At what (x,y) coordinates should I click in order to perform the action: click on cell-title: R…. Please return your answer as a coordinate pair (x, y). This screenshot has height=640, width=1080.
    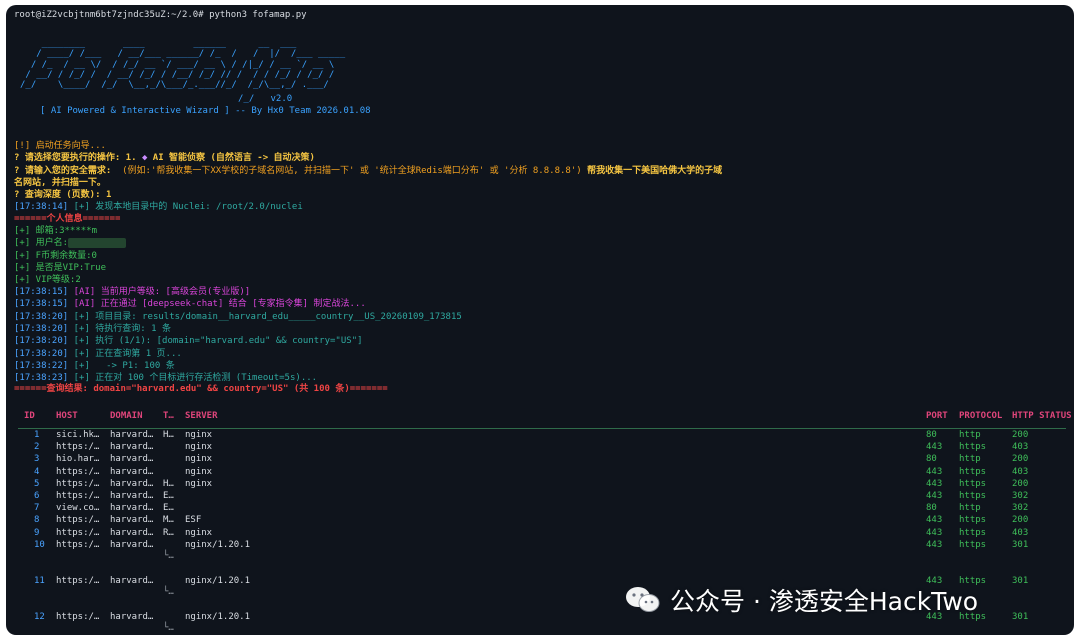
    Looking at the image, I should click on (168, 532).